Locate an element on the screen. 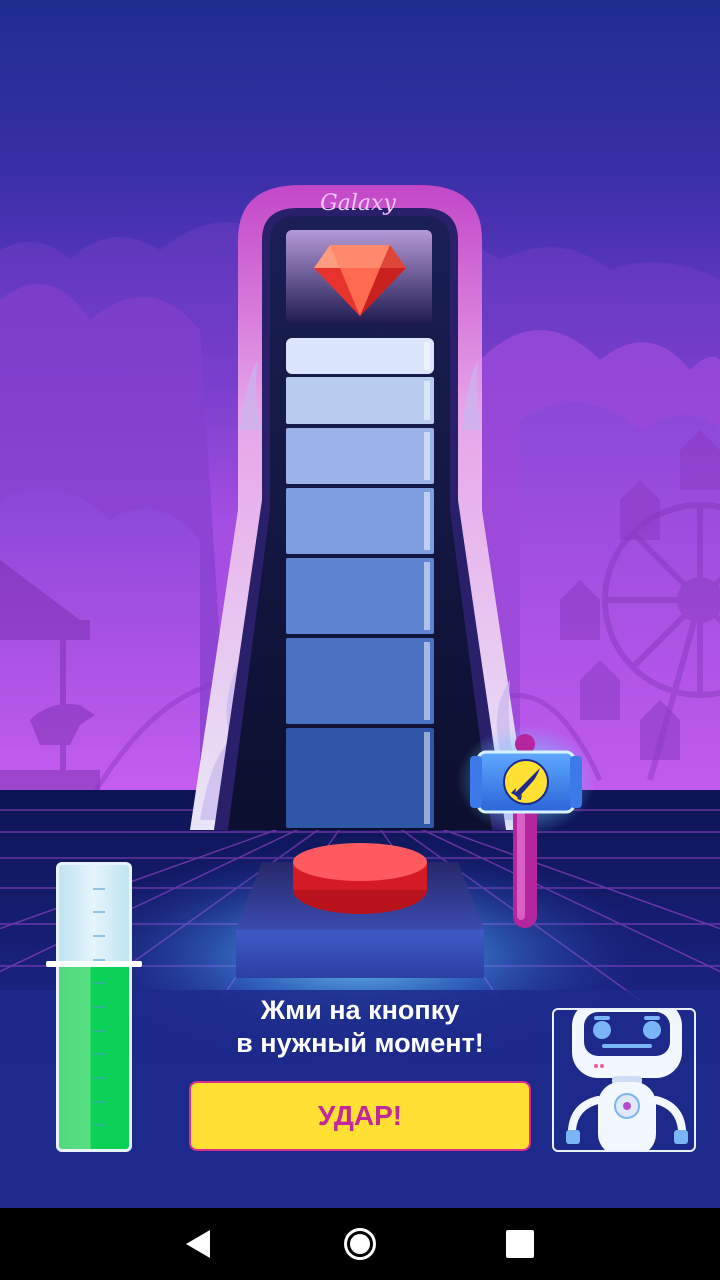  home-button is located at coordinates (360, 1244).